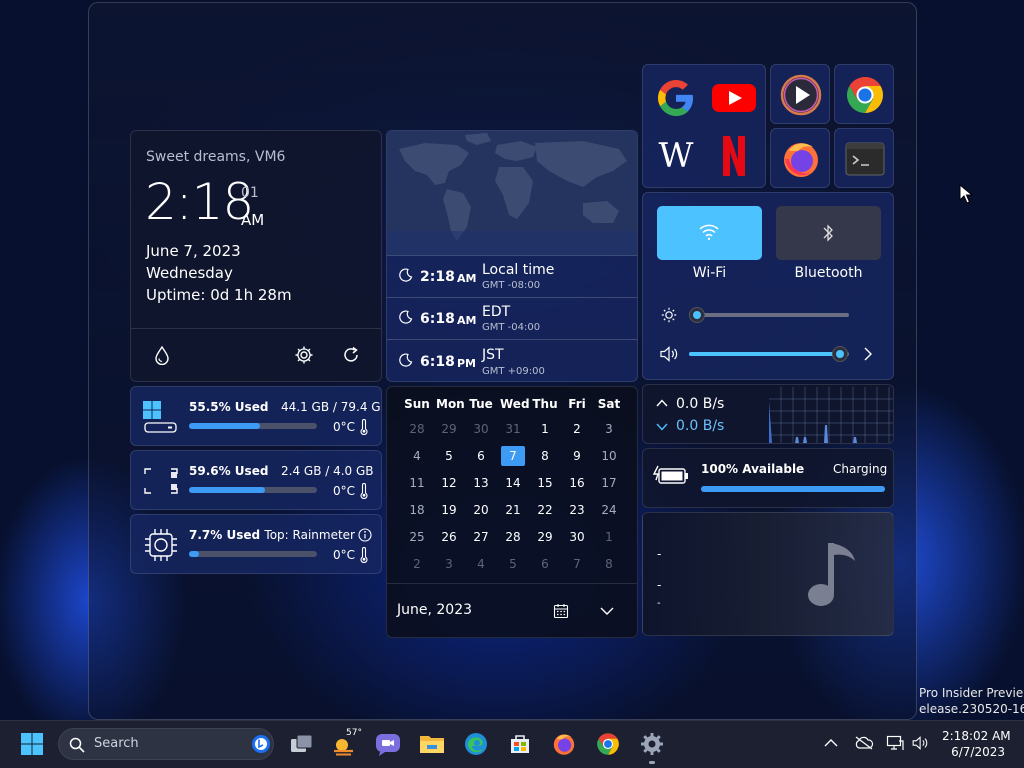 The height and width of the screenshot is (768, 1024). Describe the element at coordinates (388, 744) in the screenshot. I see `teams-button` at that location.